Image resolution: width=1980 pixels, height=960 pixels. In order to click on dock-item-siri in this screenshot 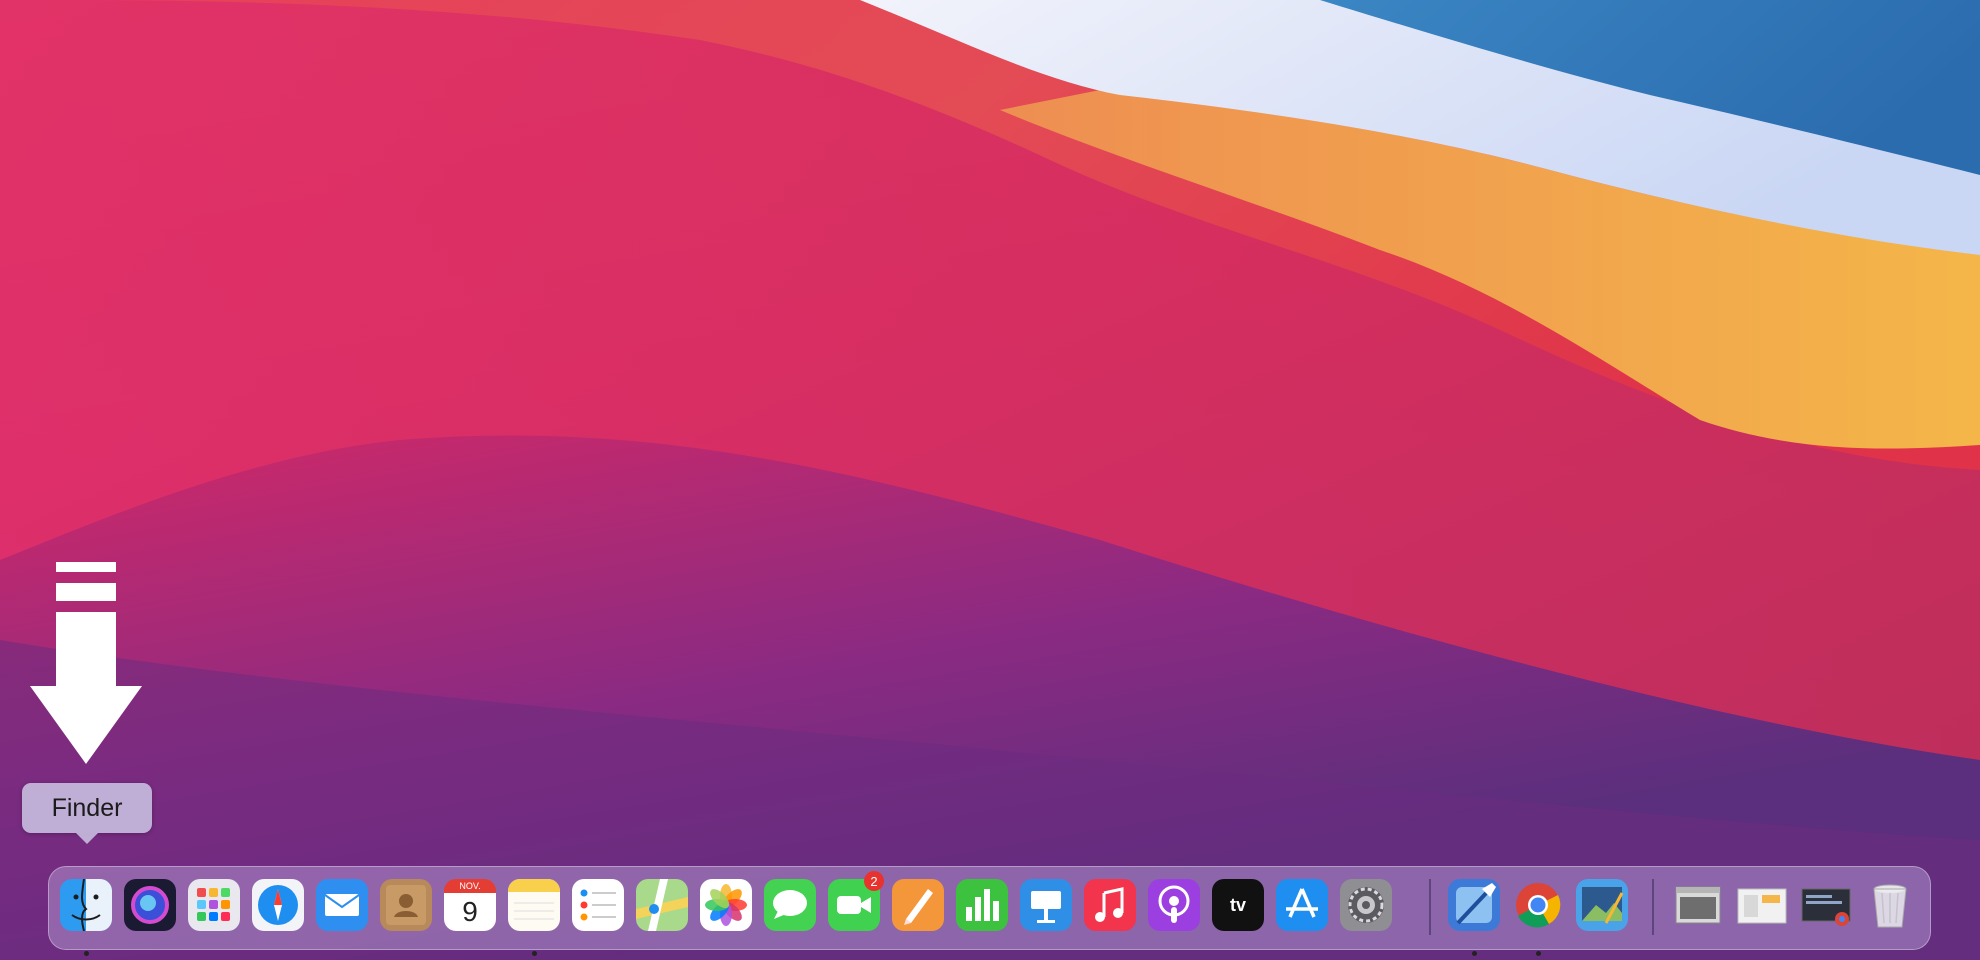, I will do `click(150, 905)`.